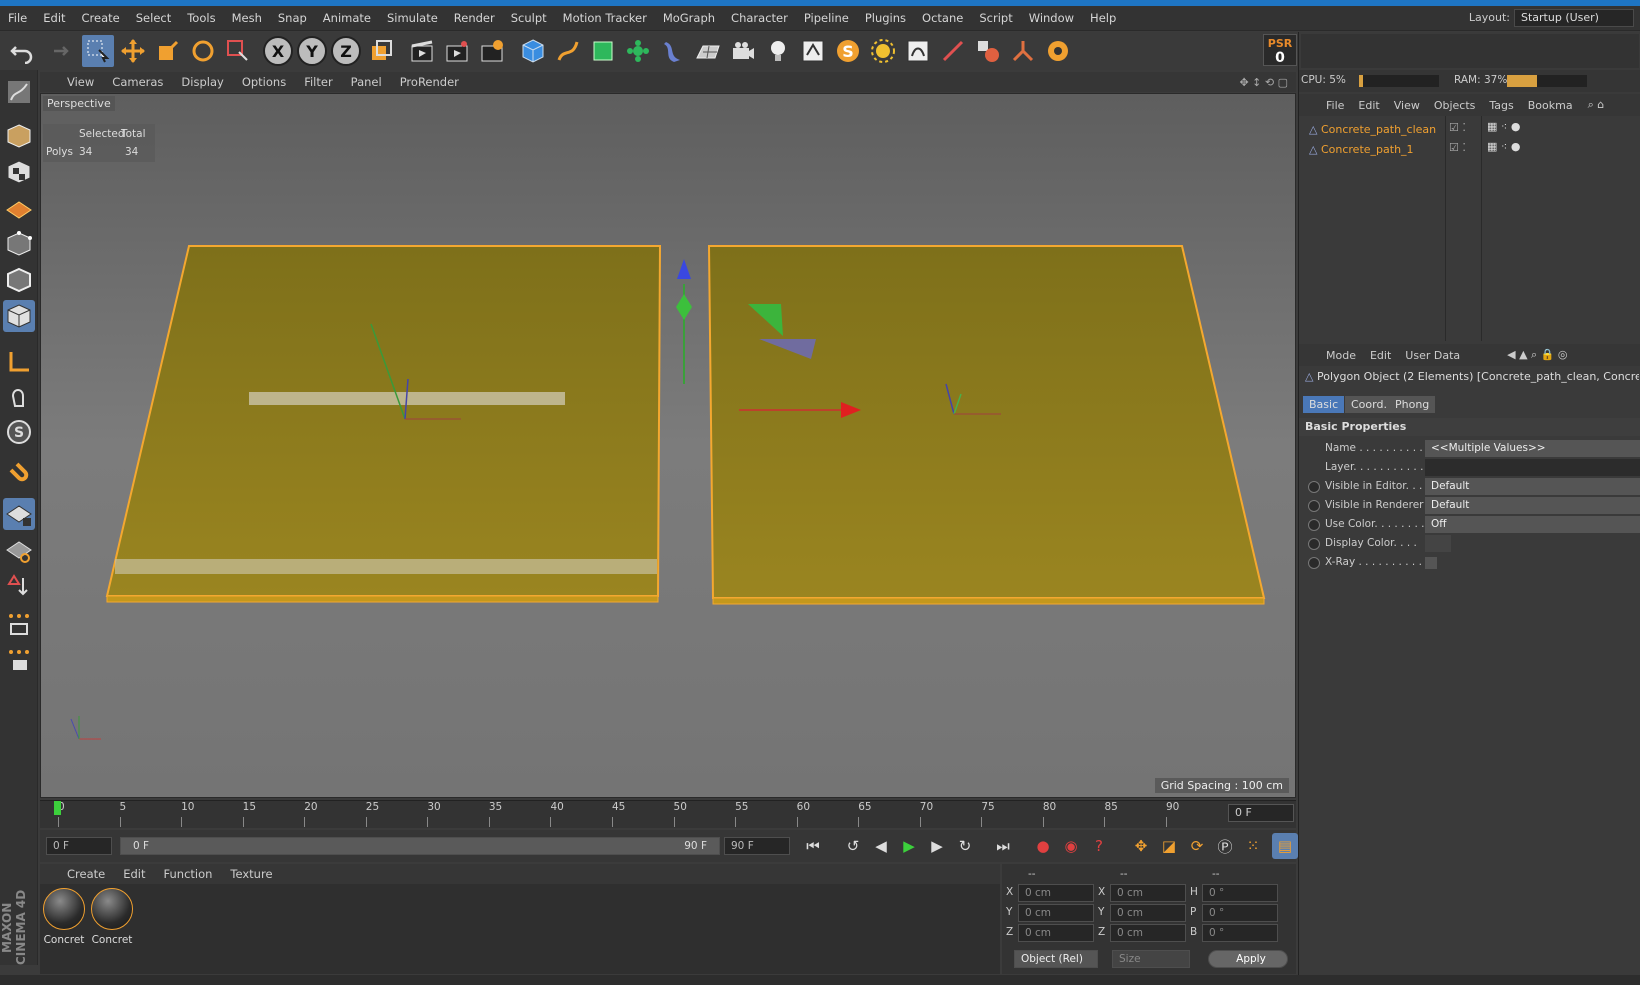 The height and width of the screenshot is (985, 1640). Describe the element at coordinates (1058, 51) in the screenshot. I see `recycle-icon` at that location.